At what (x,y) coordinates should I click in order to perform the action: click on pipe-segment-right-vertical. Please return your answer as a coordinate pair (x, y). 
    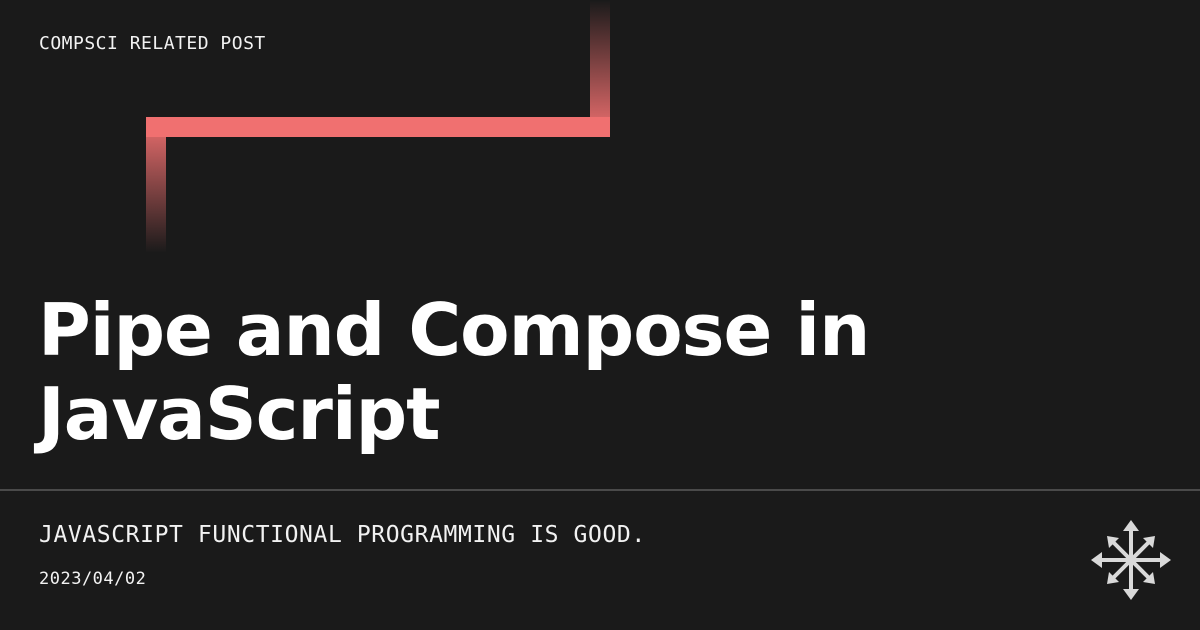
    Looking at the image, I should click on (600, 68).